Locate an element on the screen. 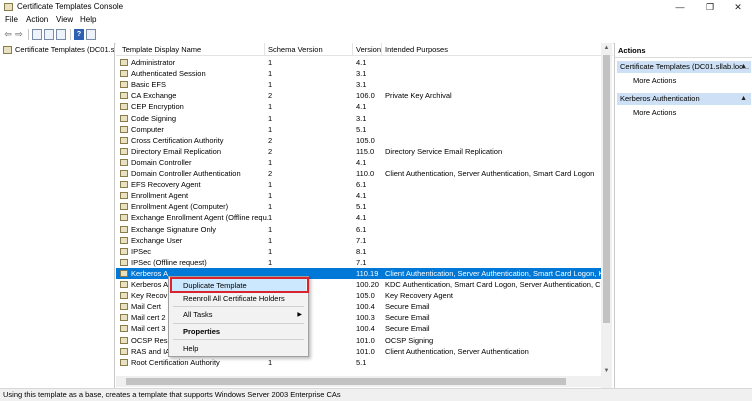  vertical-scrollbar: ▲ ▼ is located at coordinates (606, 215).